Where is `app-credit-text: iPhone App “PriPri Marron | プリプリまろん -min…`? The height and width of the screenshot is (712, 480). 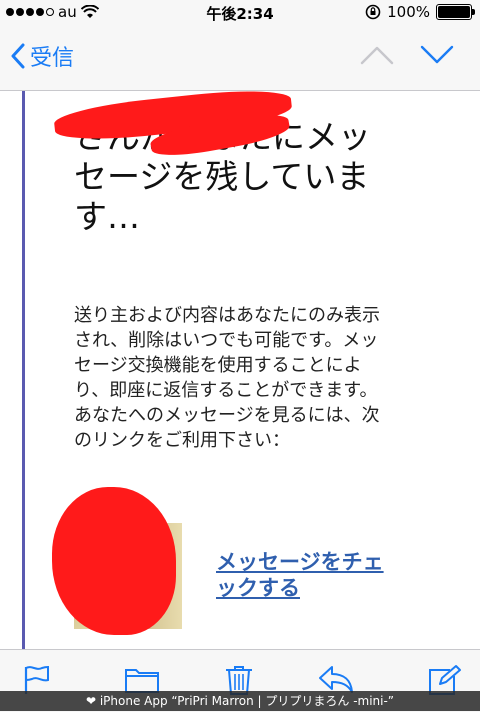
app-credit-text: iPhone App “PriPri Marron | プリプリまろん -min… is located at coordinates (247, 701).